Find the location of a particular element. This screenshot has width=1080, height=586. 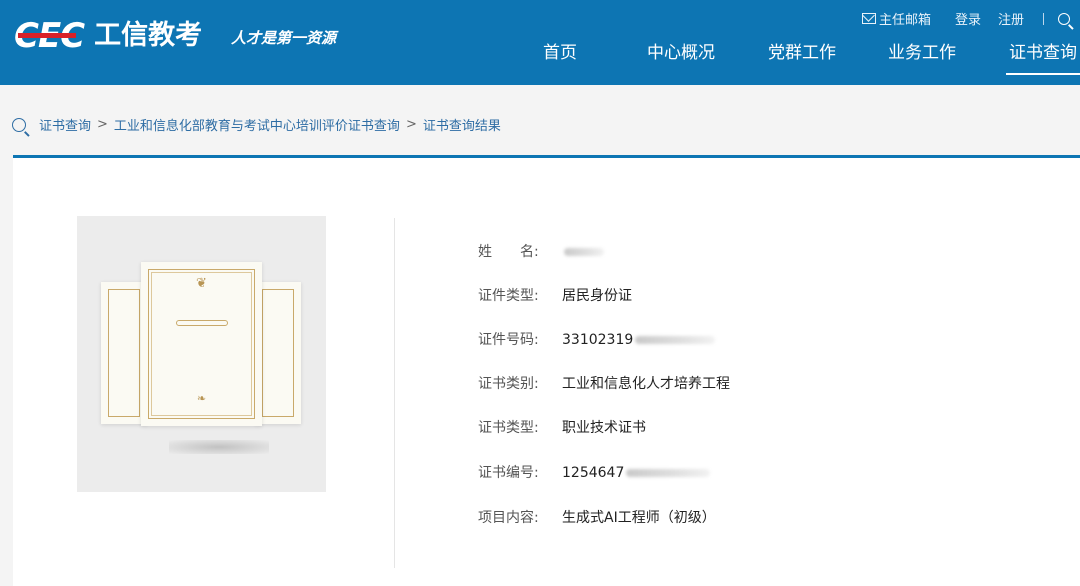

top-links: 主任邮箱 登录 注册 is located at coordinates (965, 18).